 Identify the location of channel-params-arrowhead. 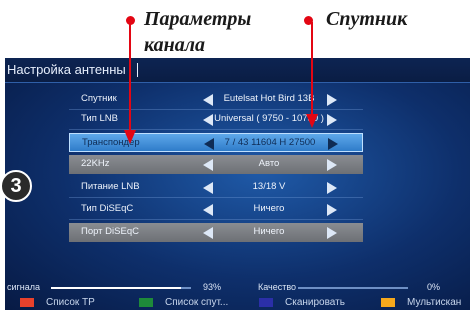
(130, 137).